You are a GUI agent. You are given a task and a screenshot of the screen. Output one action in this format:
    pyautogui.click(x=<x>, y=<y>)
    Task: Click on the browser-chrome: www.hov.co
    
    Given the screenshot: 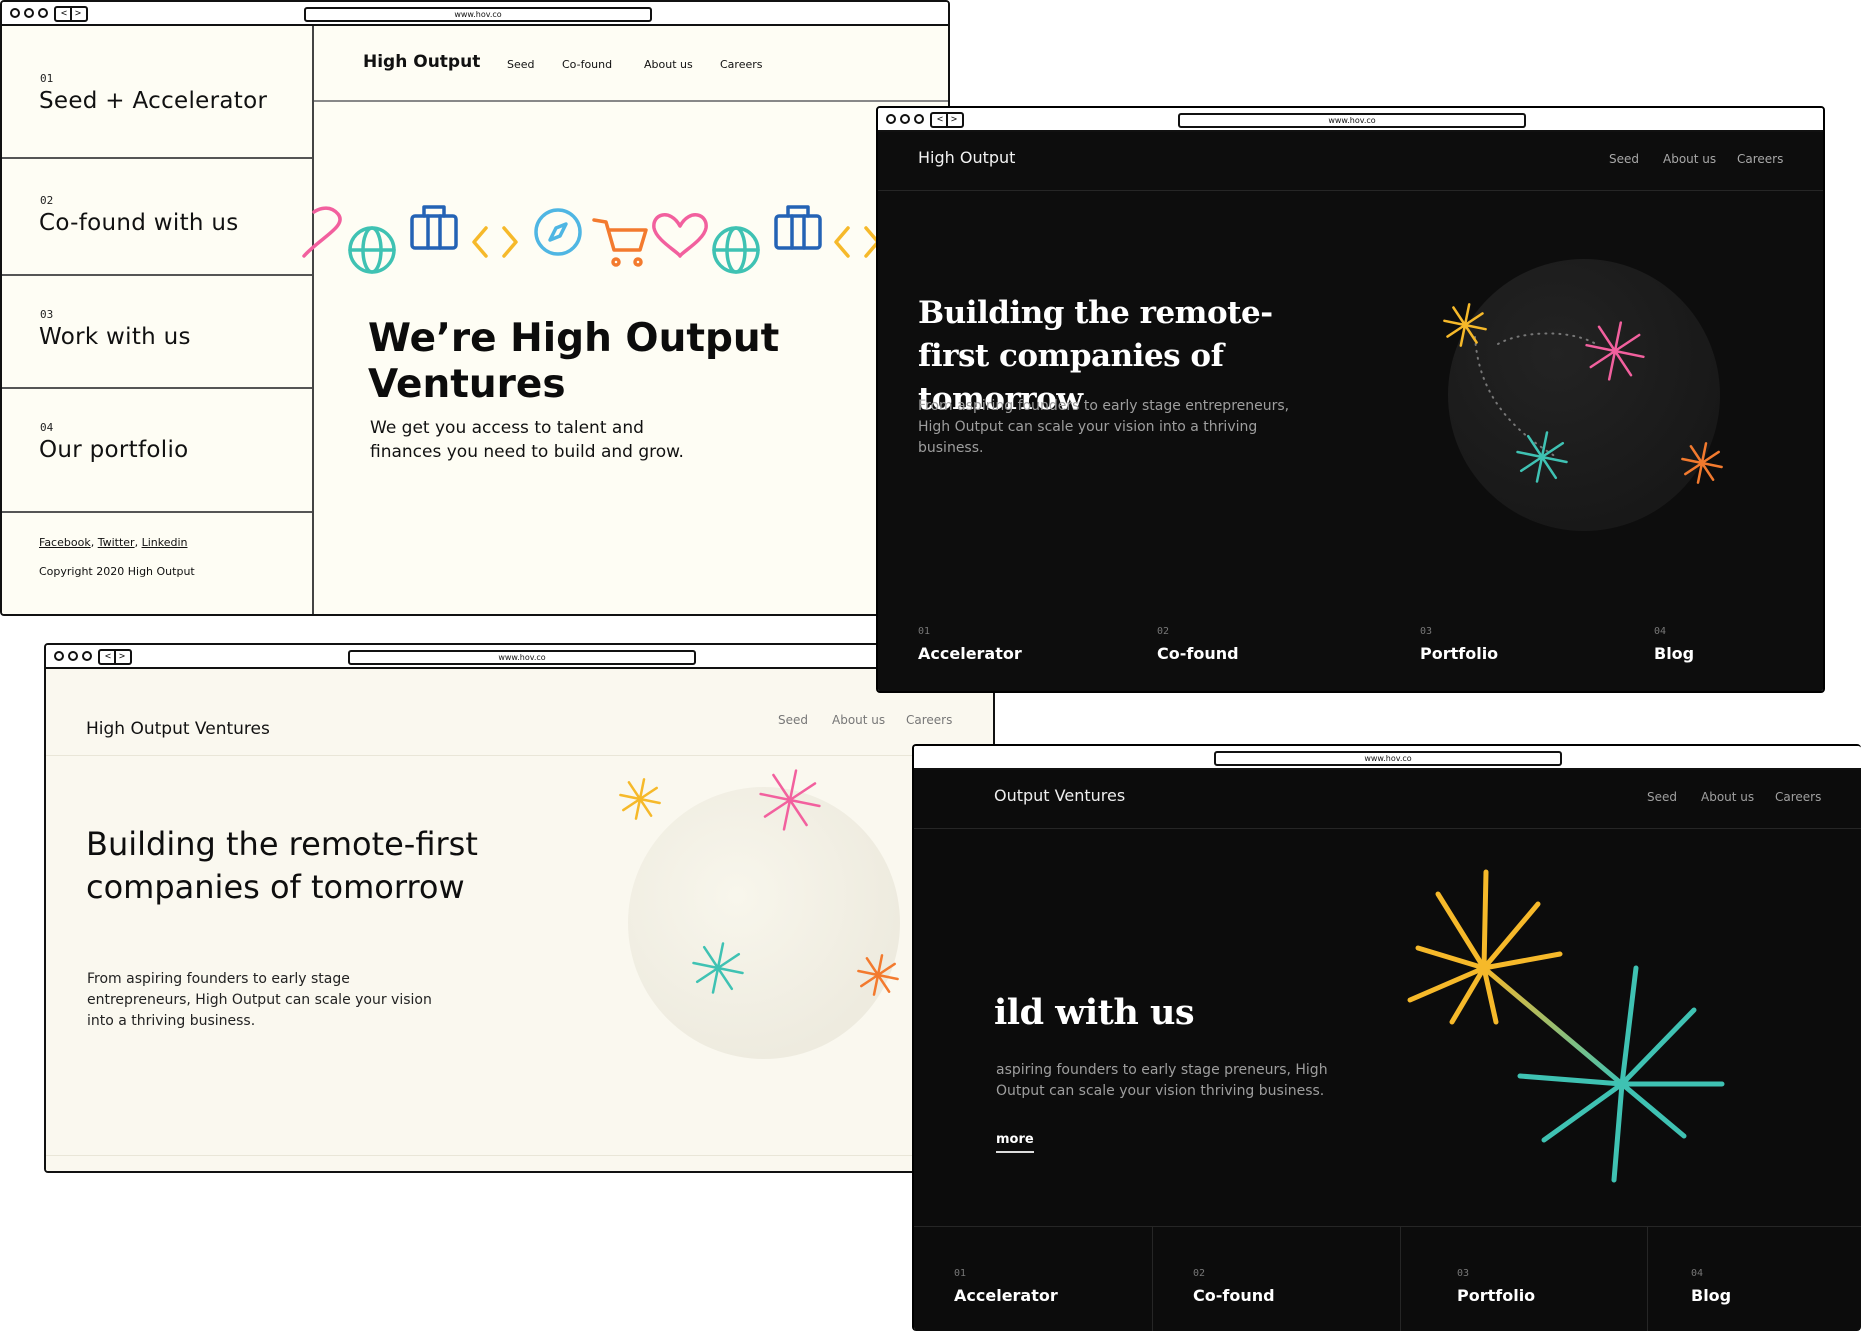 What is the action you would take?
    pyautogui.click(x=1387, y=758)
    